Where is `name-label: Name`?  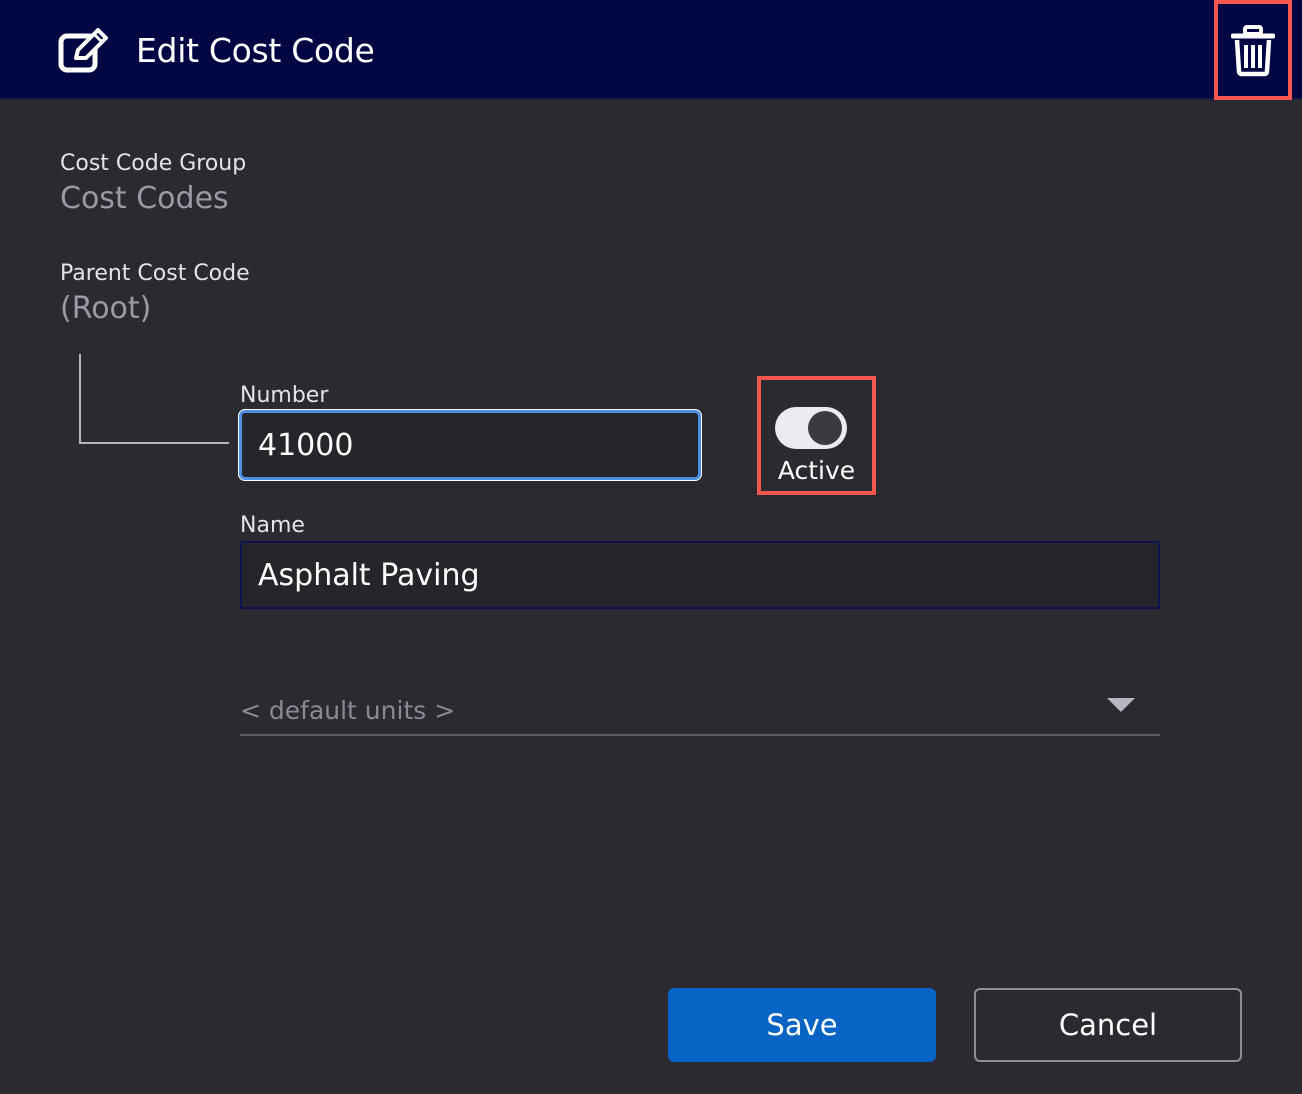 name-label: Name is located at coordinates (272, 525).